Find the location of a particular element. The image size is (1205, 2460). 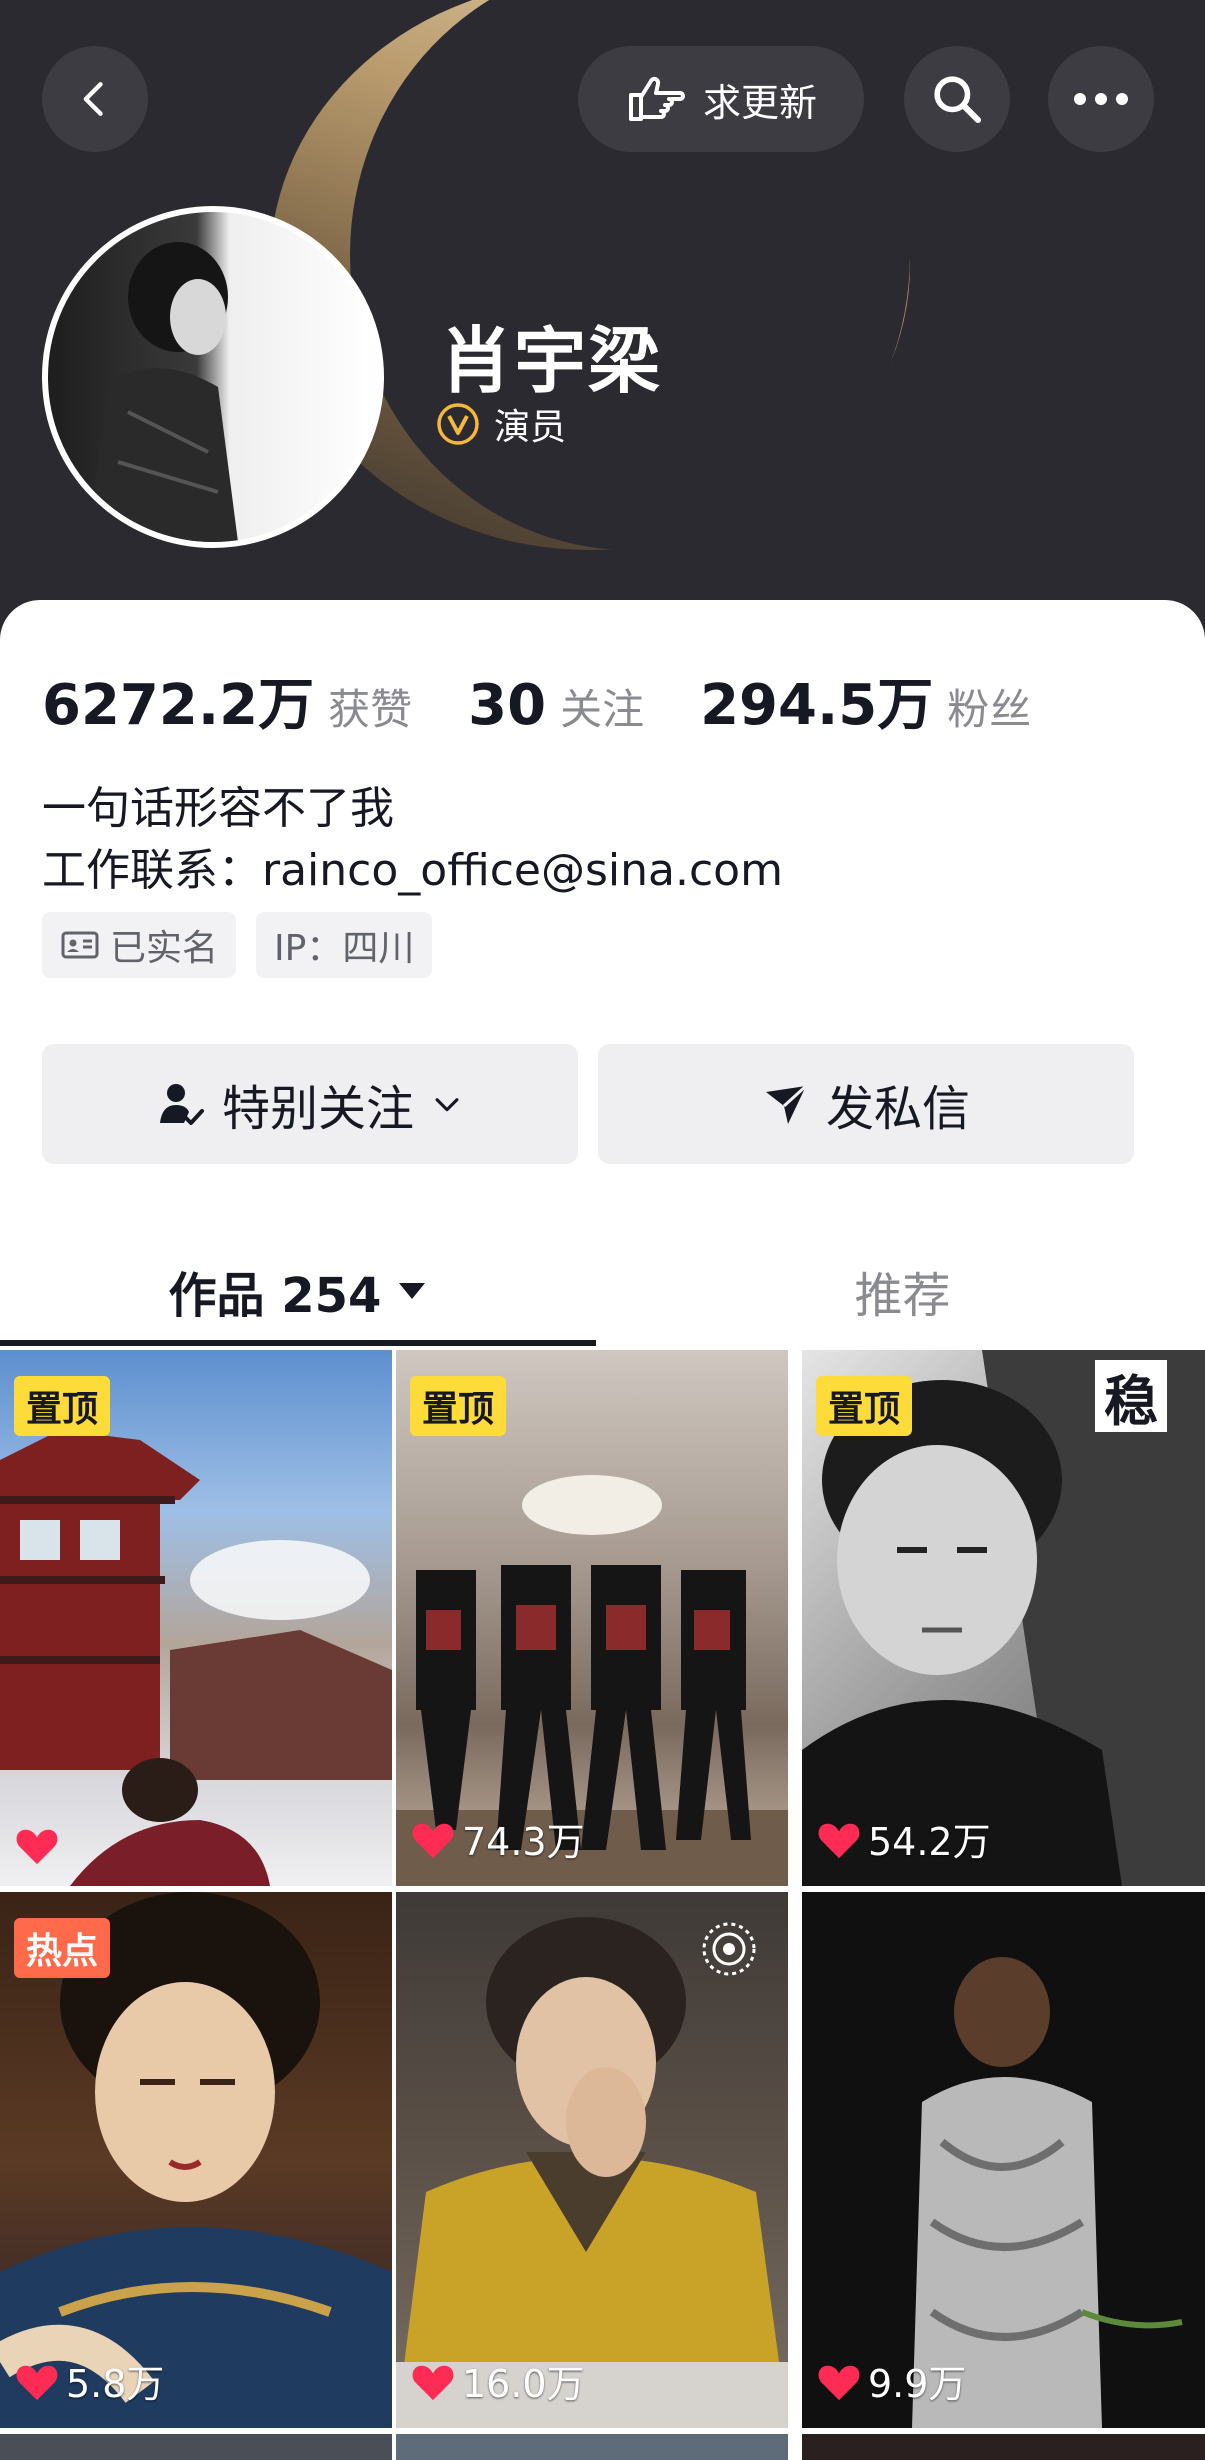

avatar is located at coordinates (213, 377).